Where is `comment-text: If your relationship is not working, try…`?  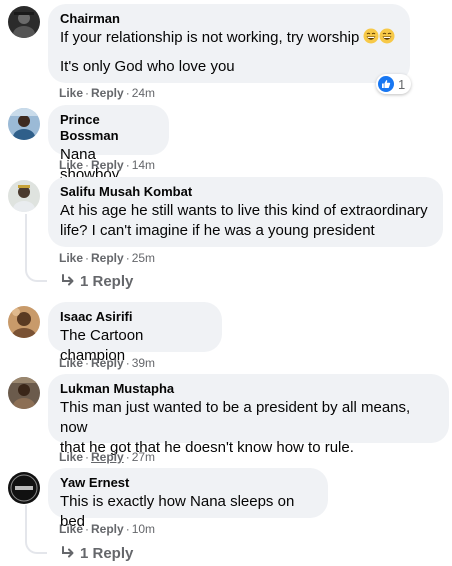 comment-text: If your relationship is not working, try… is located at coordinates (229, 38).